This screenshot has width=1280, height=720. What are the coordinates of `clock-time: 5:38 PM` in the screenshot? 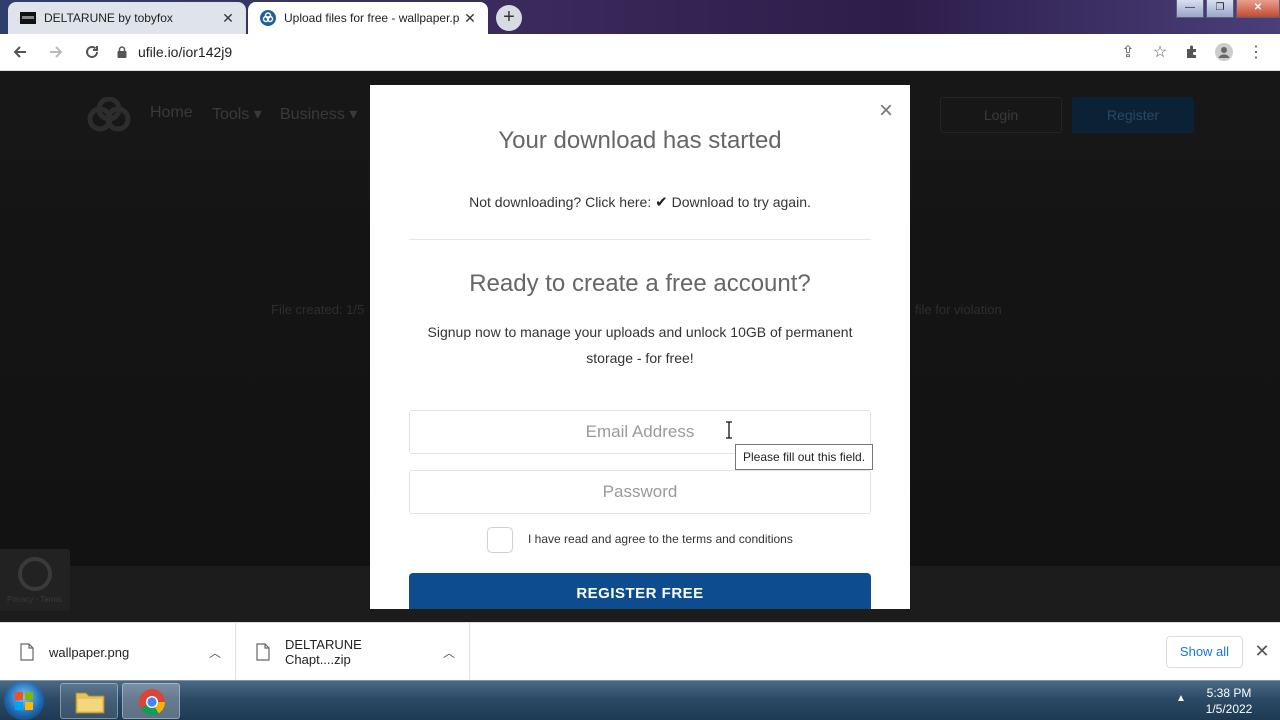 It's located at (1229, 693).